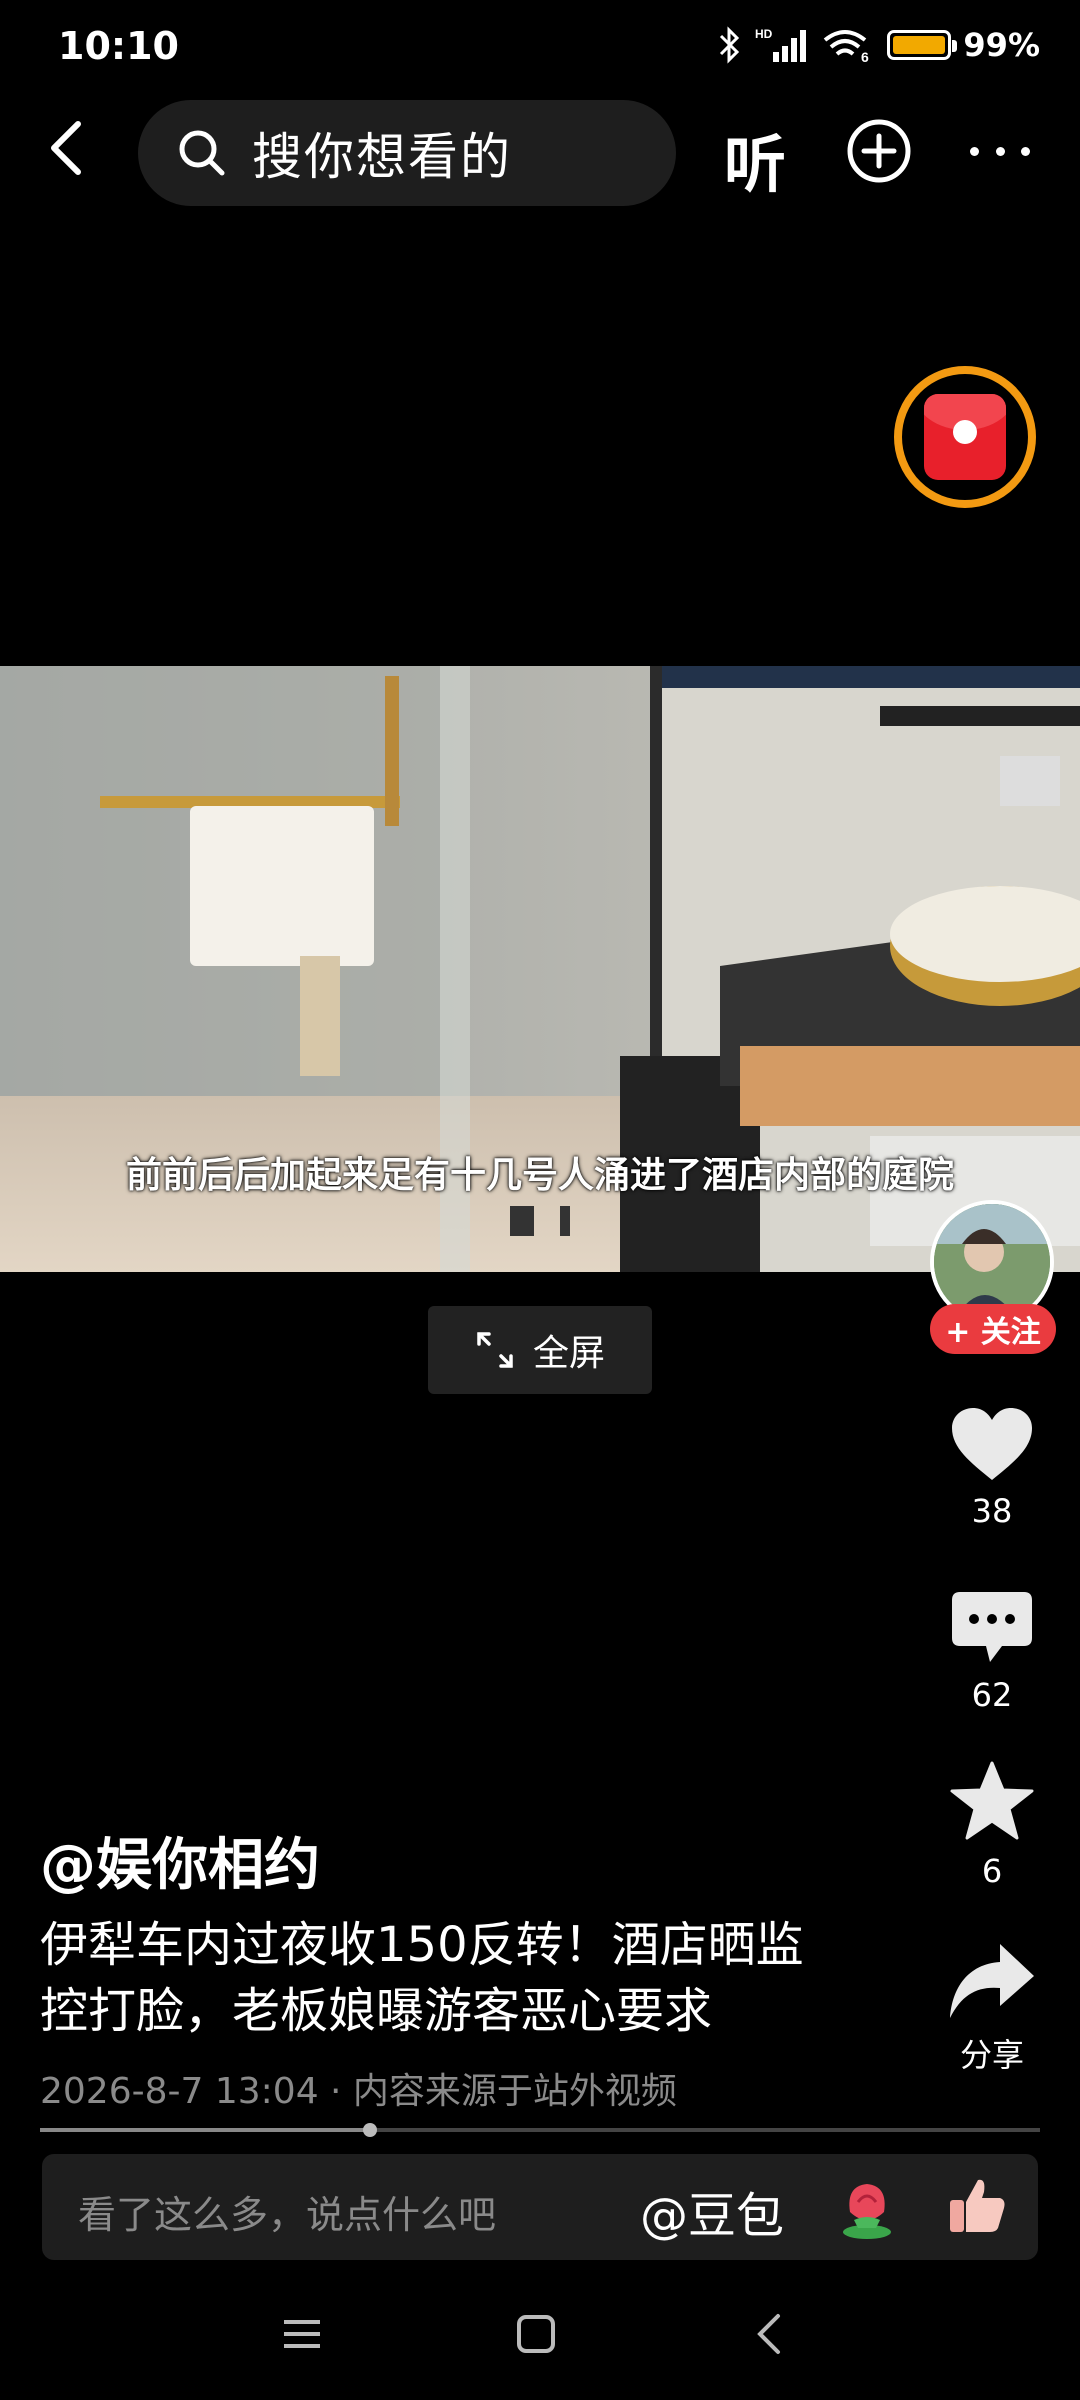 The image size is (1080, 2400). What do you see at coordinates (540, 2130) in the screenshot?
I see `video-progress-bar` at bounding box center [540, 2130].